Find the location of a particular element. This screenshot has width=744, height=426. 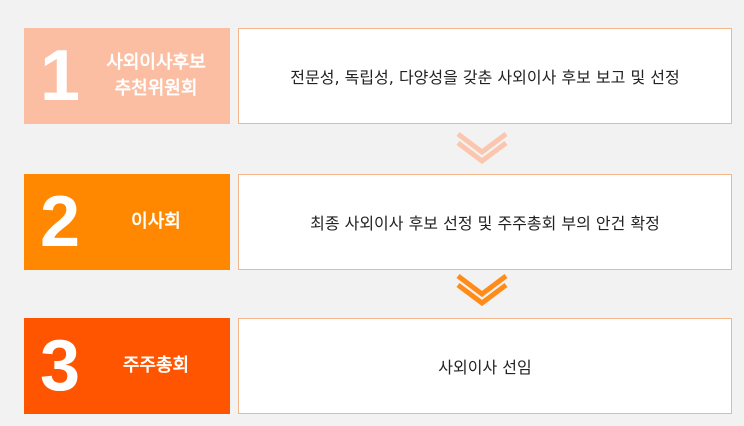

step-3-label-box: 3 주주총회 is located at coordinates (127, 366).